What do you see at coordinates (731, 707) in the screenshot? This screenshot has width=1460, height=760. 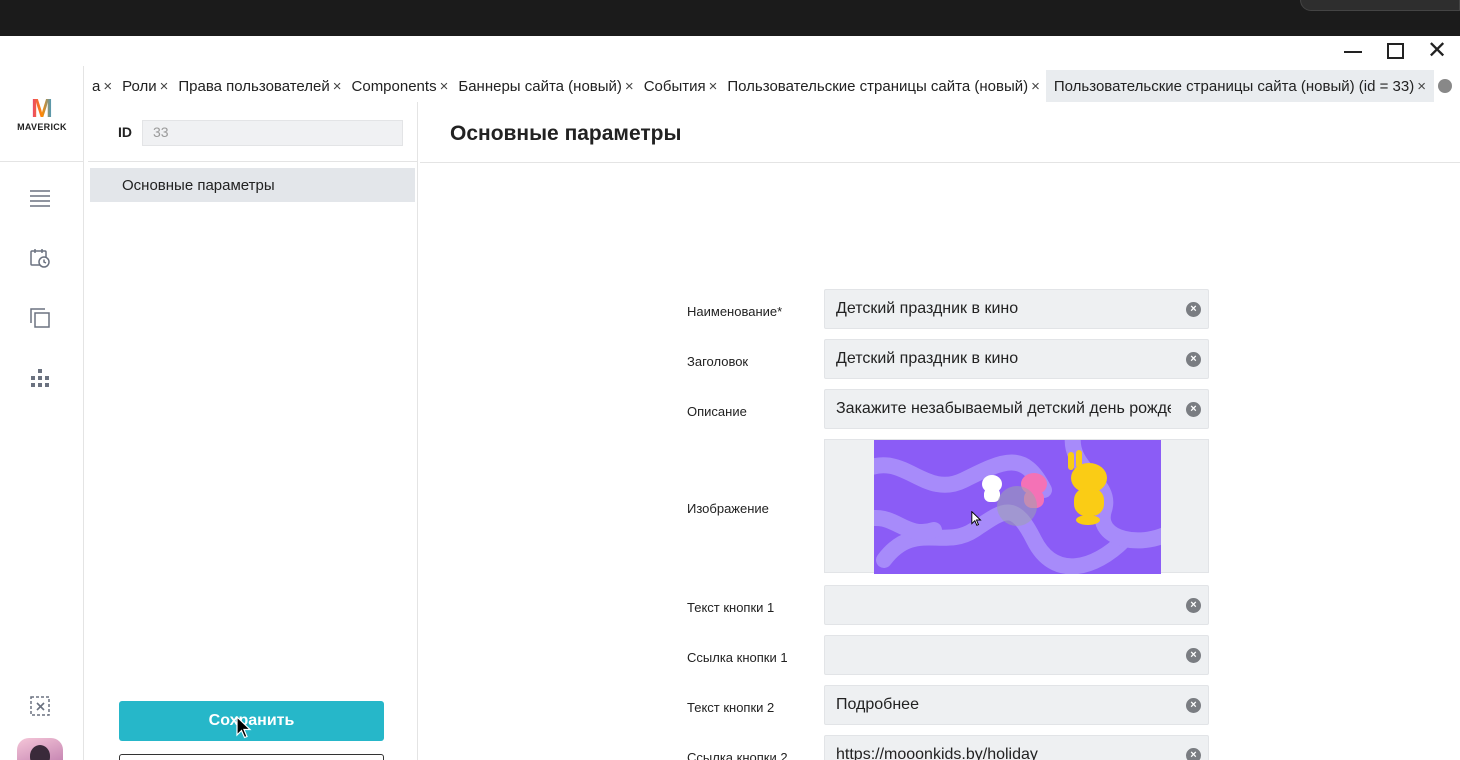 I see `field-label-button2-text: Текст кнопки 2` at bounding box center [731, 707].